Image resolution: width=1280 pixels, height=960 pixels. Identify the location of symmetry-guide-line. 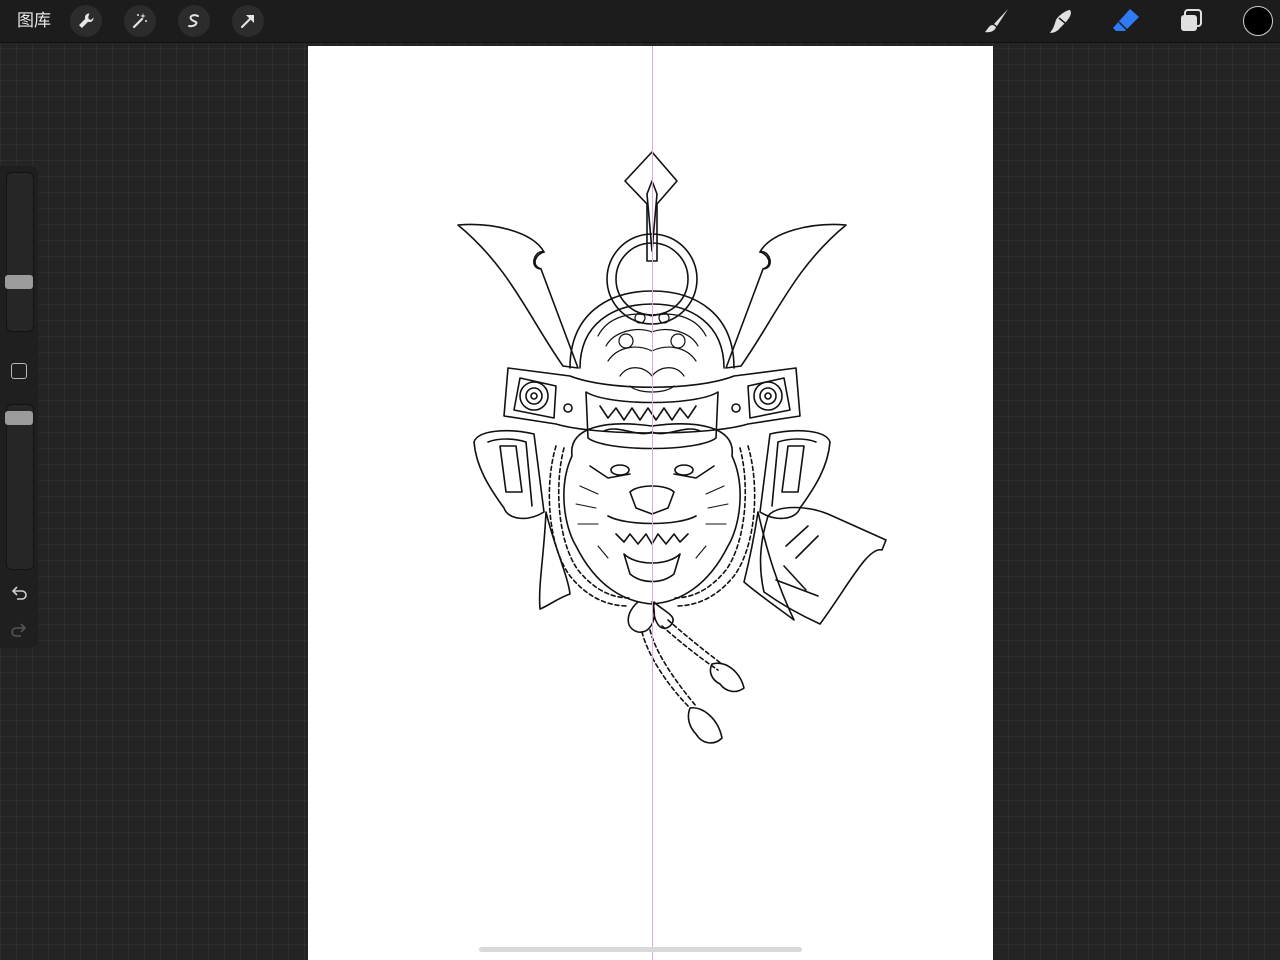
(652, 503).